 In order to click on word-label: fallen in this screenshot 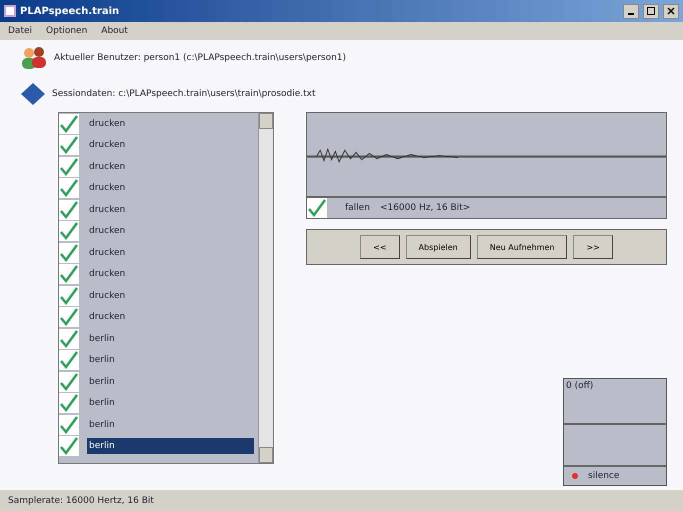, I will do `click(357, 208)`.